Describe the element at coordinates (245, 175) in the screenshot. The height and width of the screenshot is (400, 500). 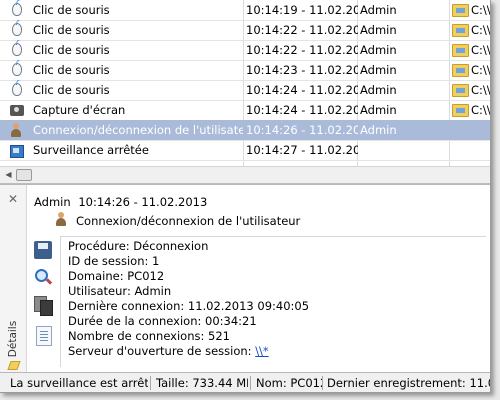
I see `horizontal-scrollbar: ◀` at that location.